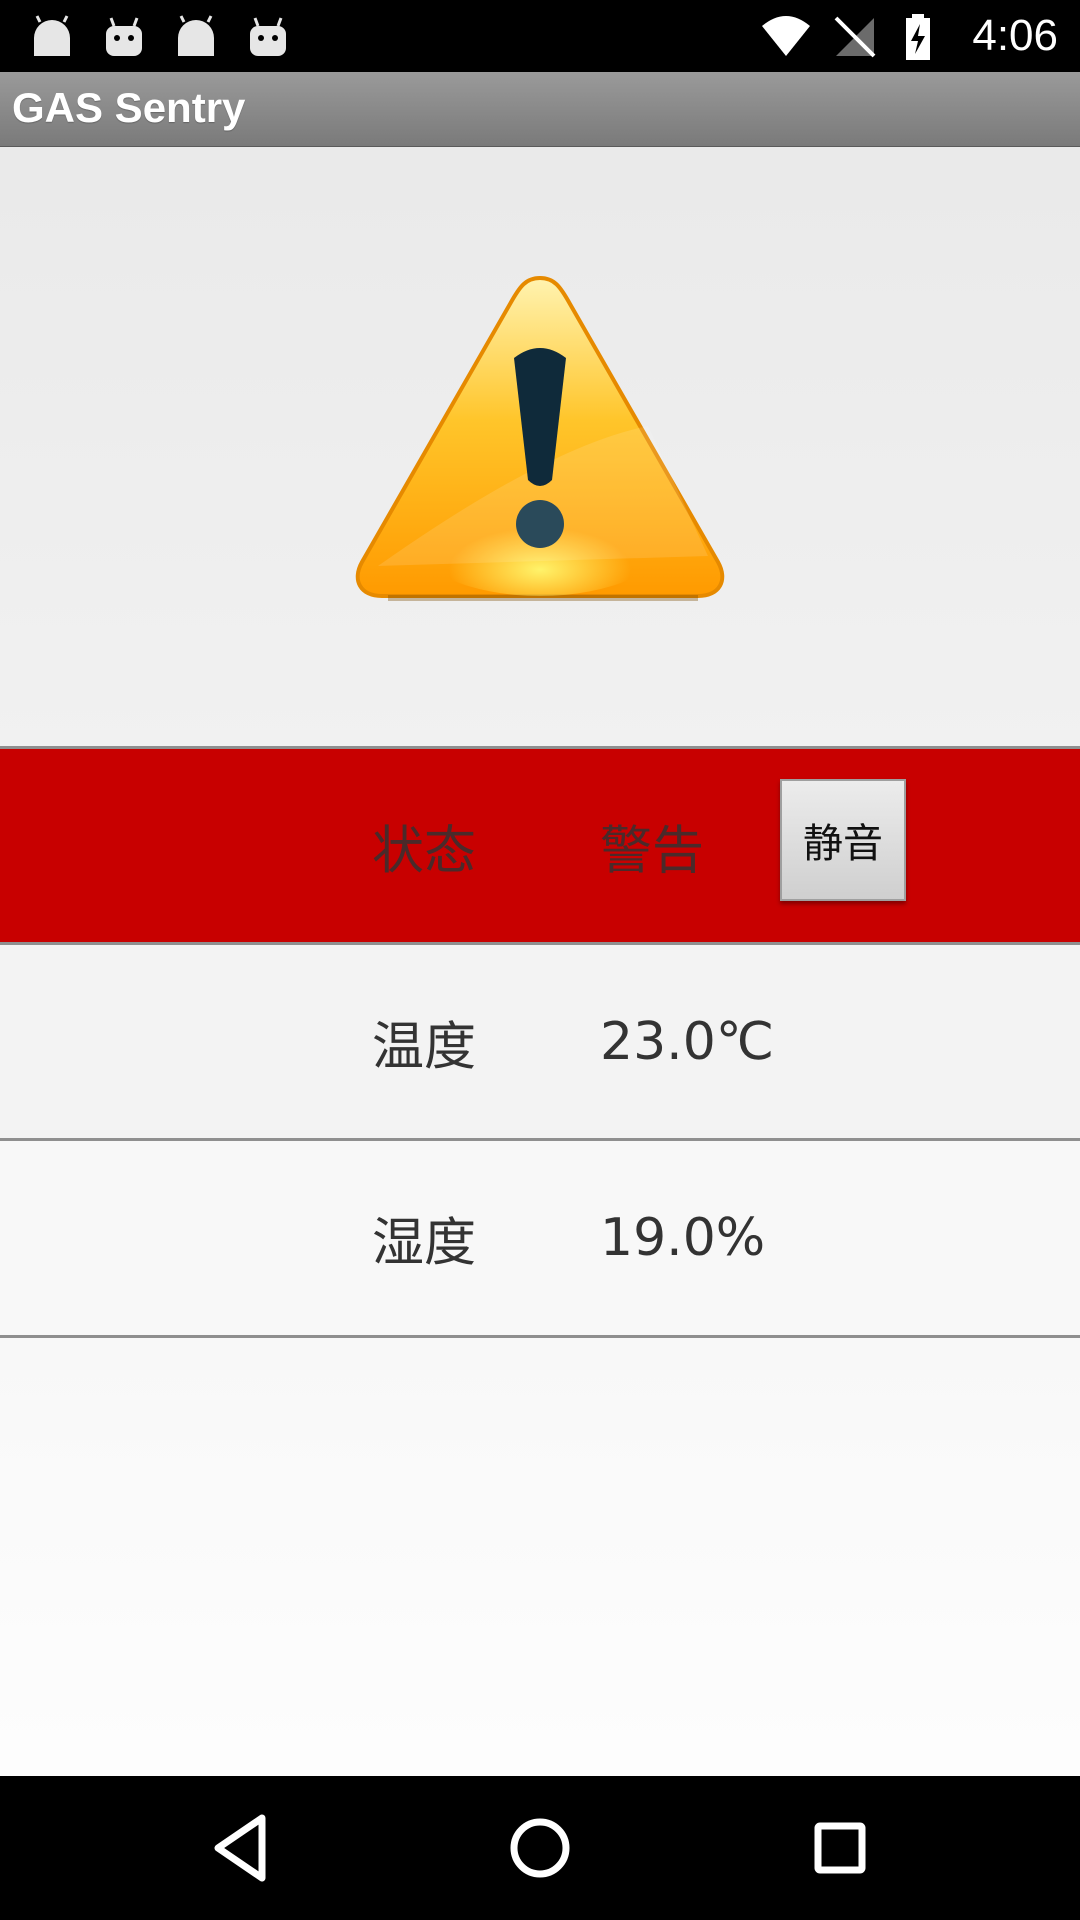 The height and width of the screenshot is (1920, 1080). Describe the element at coordinates (424, 1243) in the screenshot. I see `humidity-label: 湿度` at that location.